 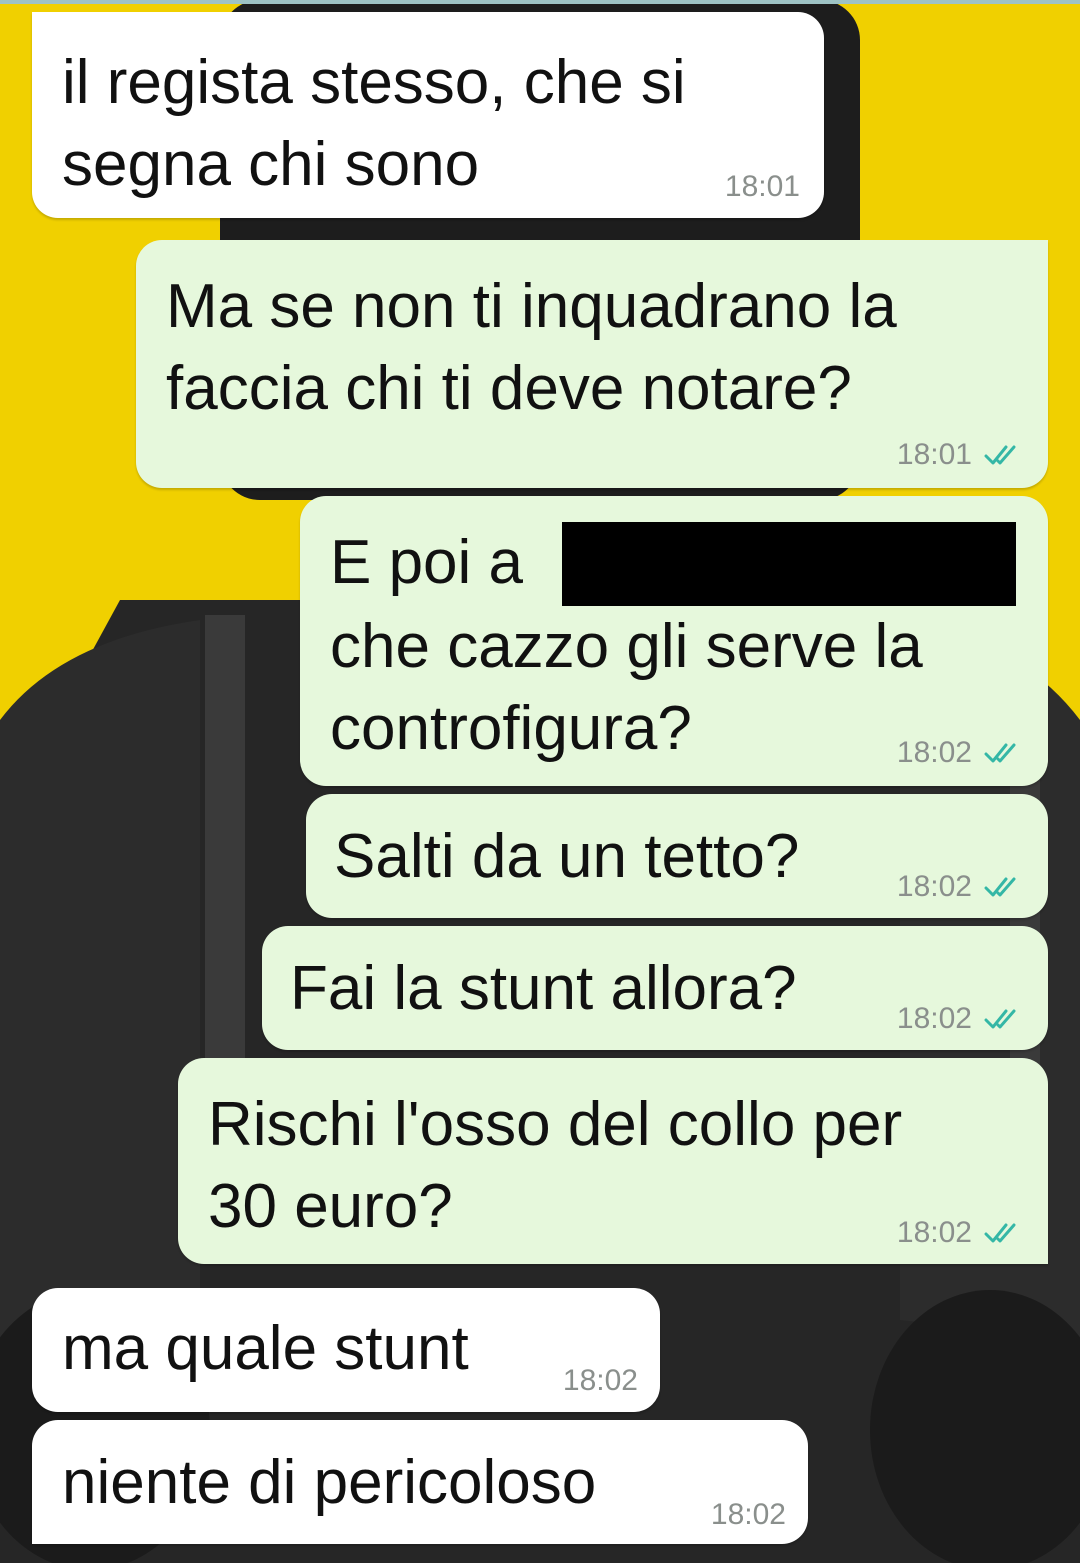 I want to click on message-text: niente di pericoloso, so click(x=329, y=1482).